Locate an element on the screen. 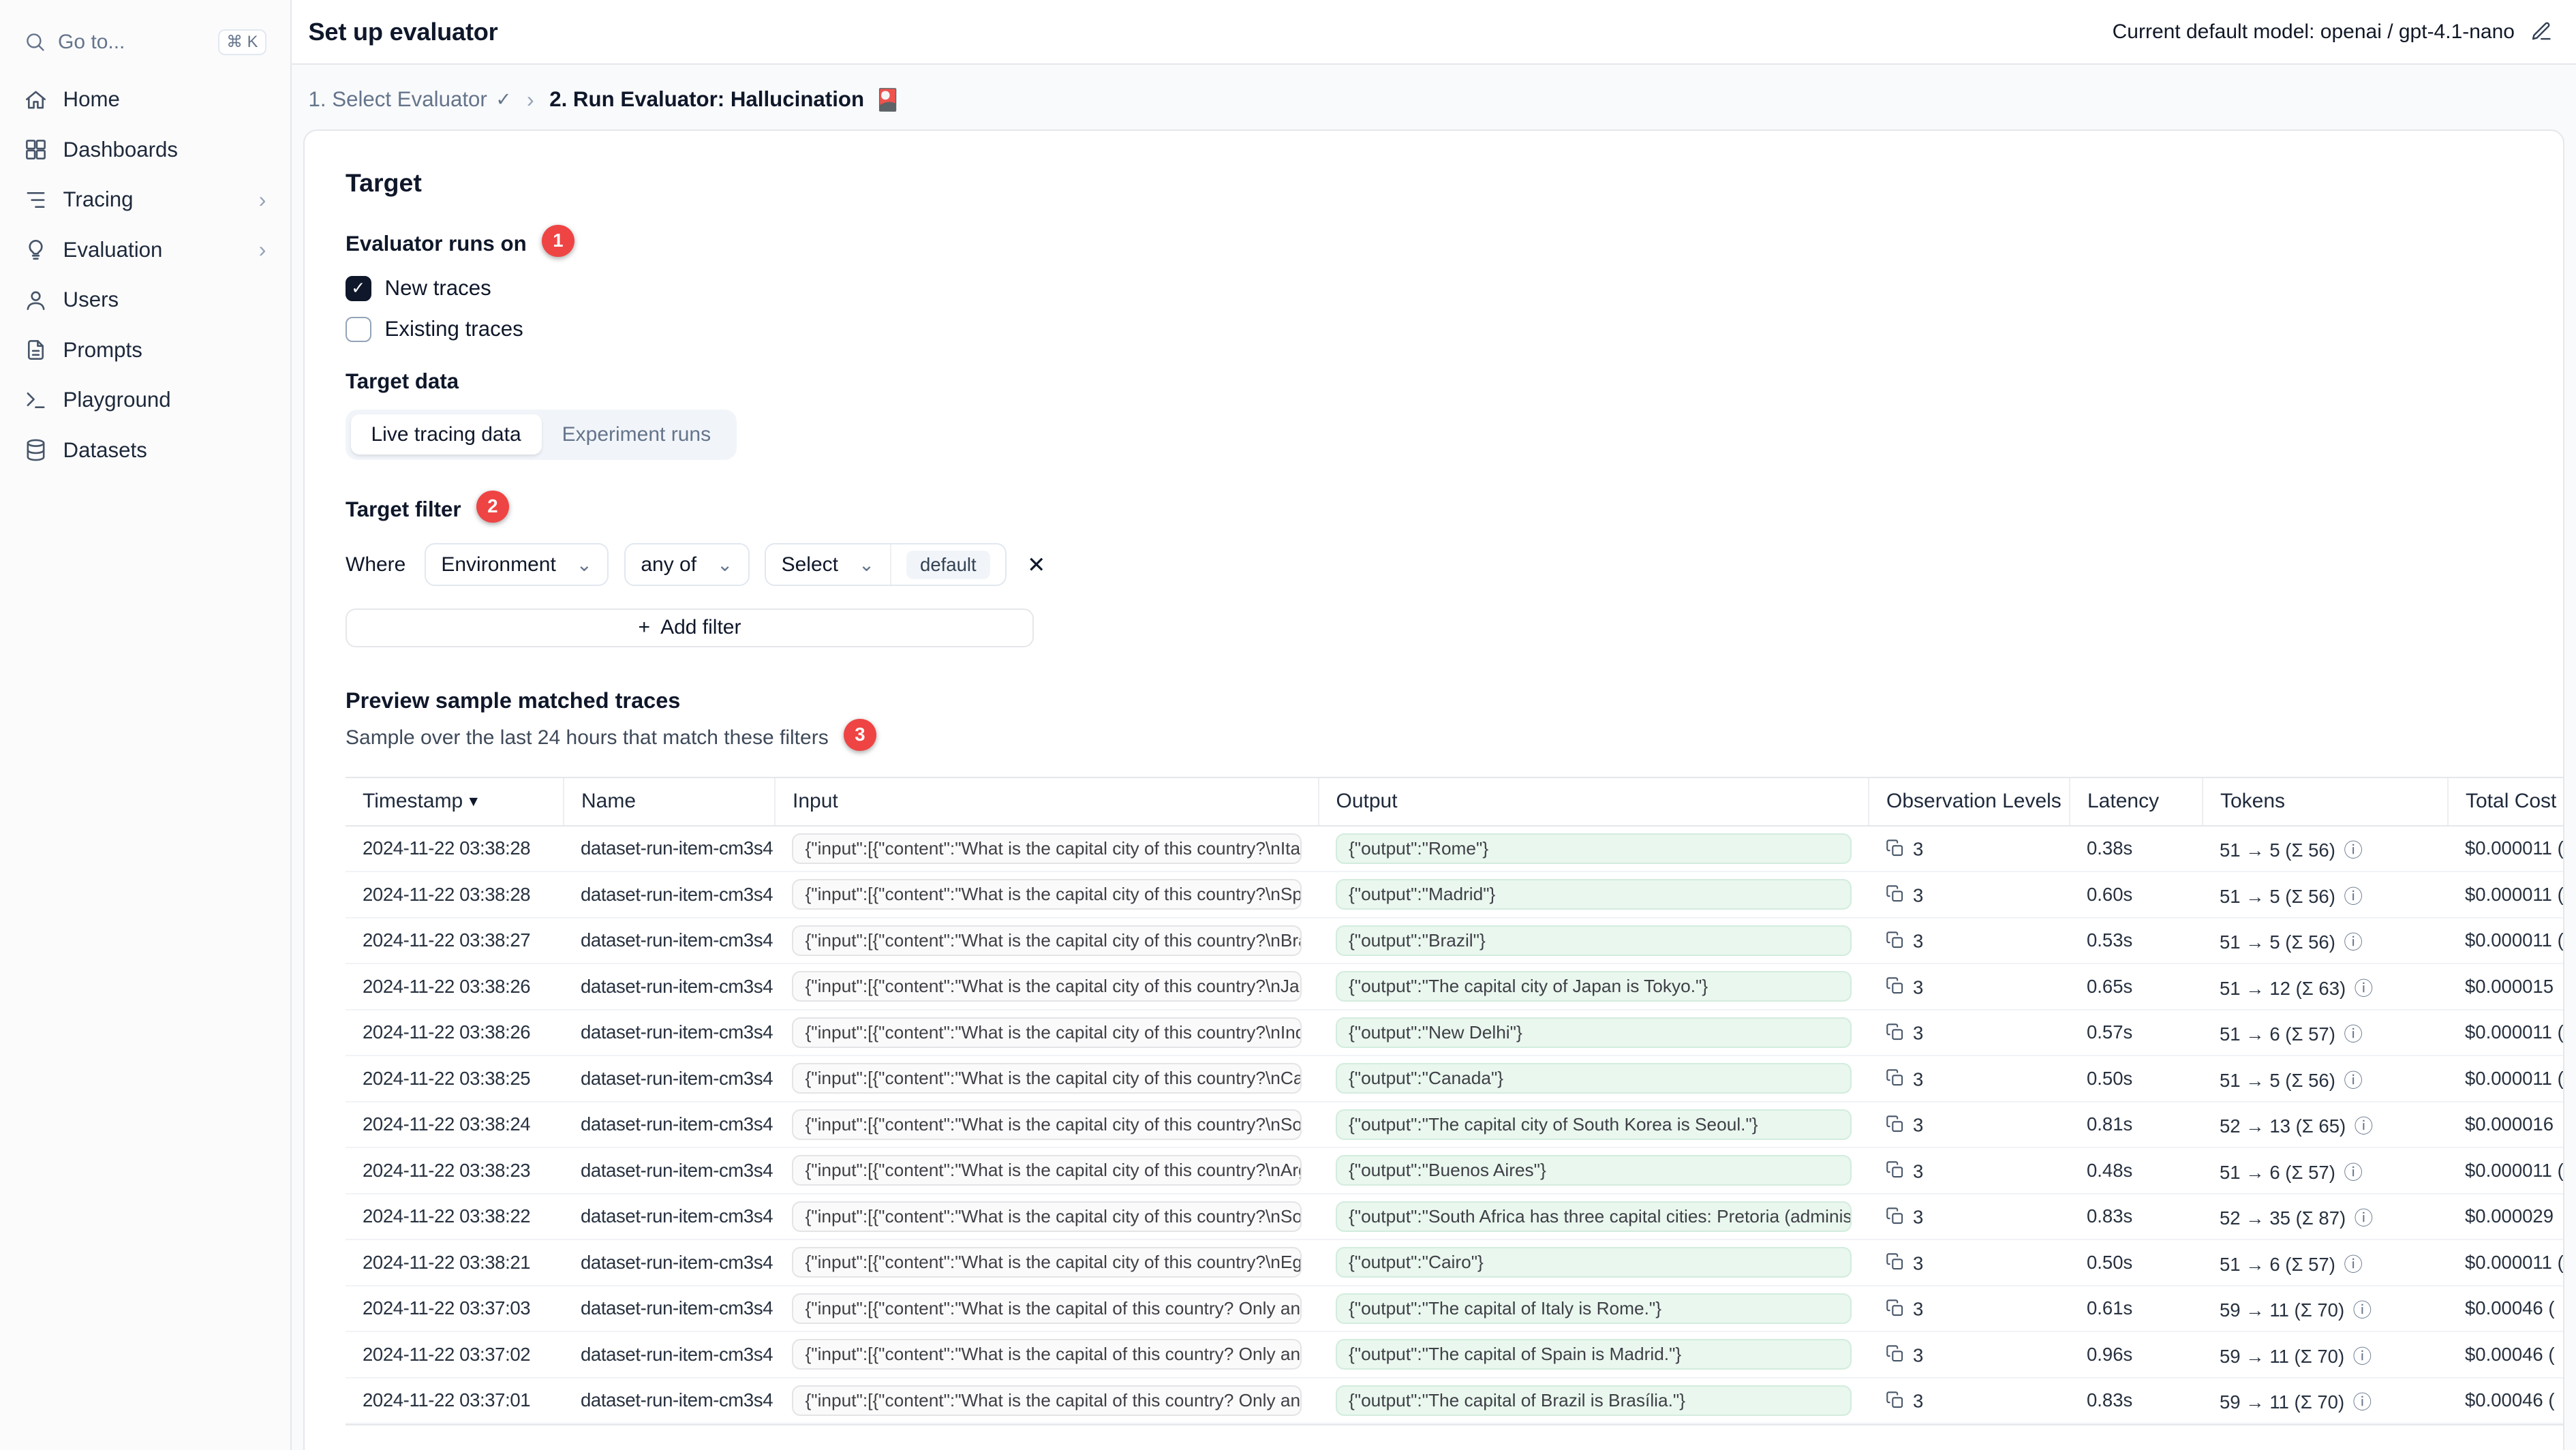  sidebar-item-users: Users is located at coordinates (145, 299).